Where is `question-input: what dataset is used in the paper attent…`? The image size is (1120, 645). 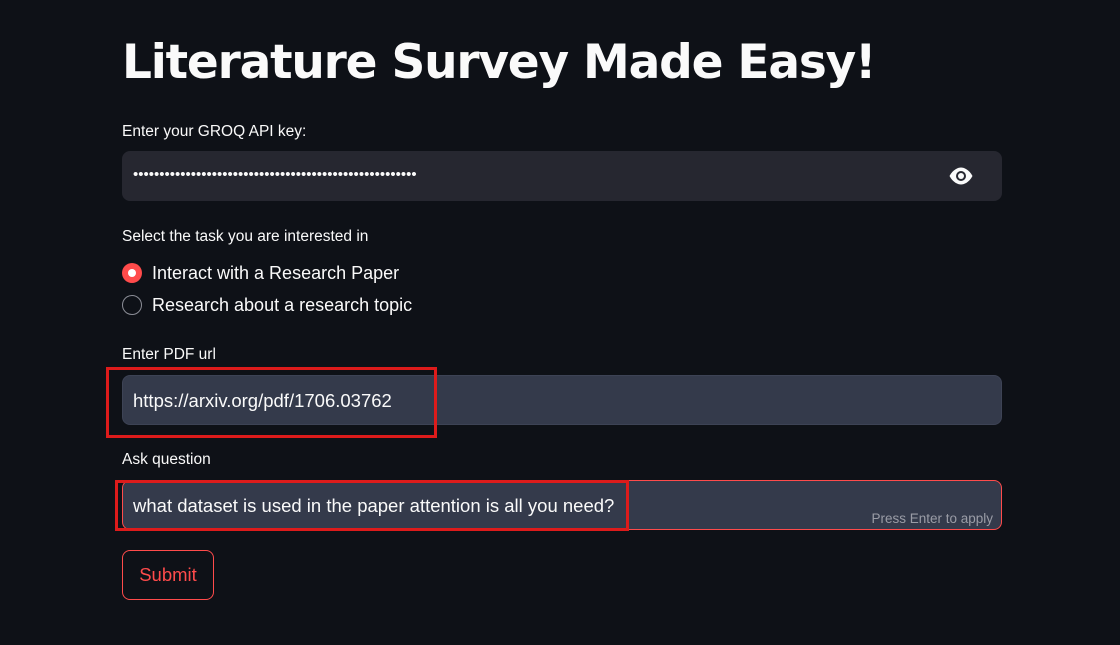
question-input: what dataset is used in the paper attent… is located at coordinates (562, 505).